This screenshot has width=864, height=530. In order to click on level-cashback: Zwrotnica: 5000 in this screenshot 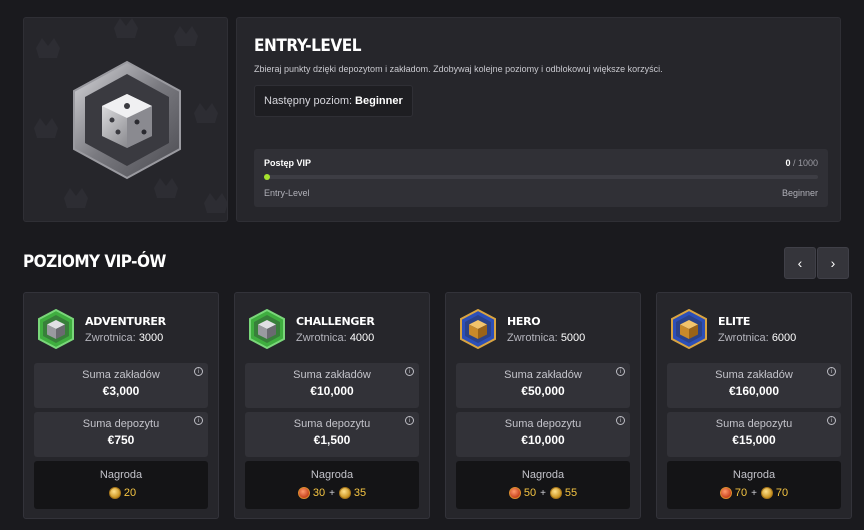, I will do `click(546, 338)`.